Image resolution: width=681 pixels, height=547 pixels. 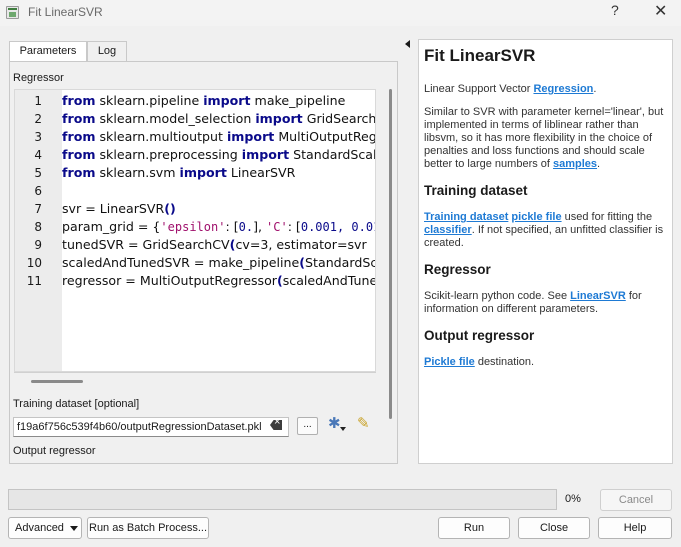 What do you see at coordinates (449, 362) in the screenshot?
I see `help-link: Pickle file` at bounding box center [449, 362].